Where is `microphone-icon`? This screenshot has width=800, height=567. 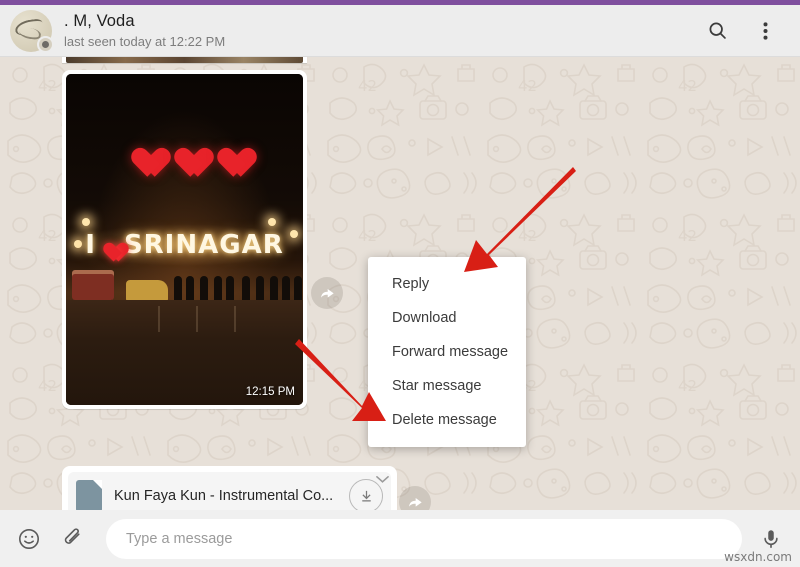
microphone-icon is located at coordinates (771, 539).